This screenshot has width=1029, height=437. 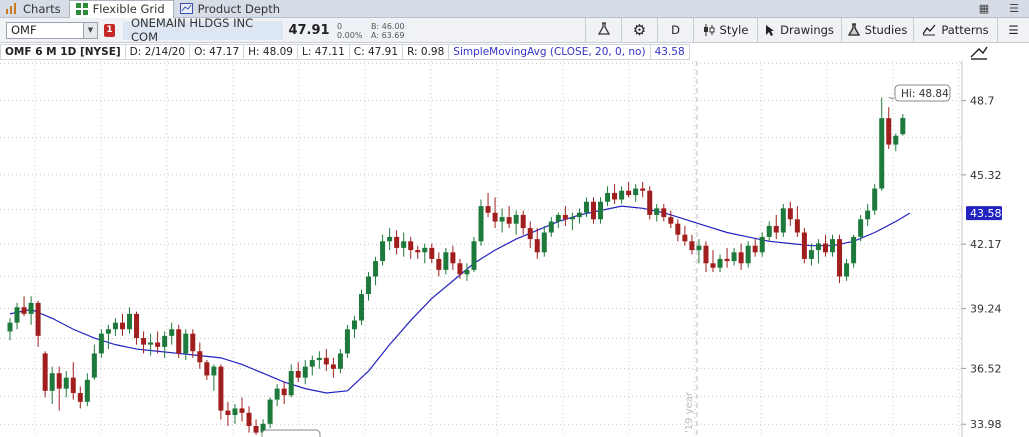 I want to click on grid-icon, so click(x=81, y=9).